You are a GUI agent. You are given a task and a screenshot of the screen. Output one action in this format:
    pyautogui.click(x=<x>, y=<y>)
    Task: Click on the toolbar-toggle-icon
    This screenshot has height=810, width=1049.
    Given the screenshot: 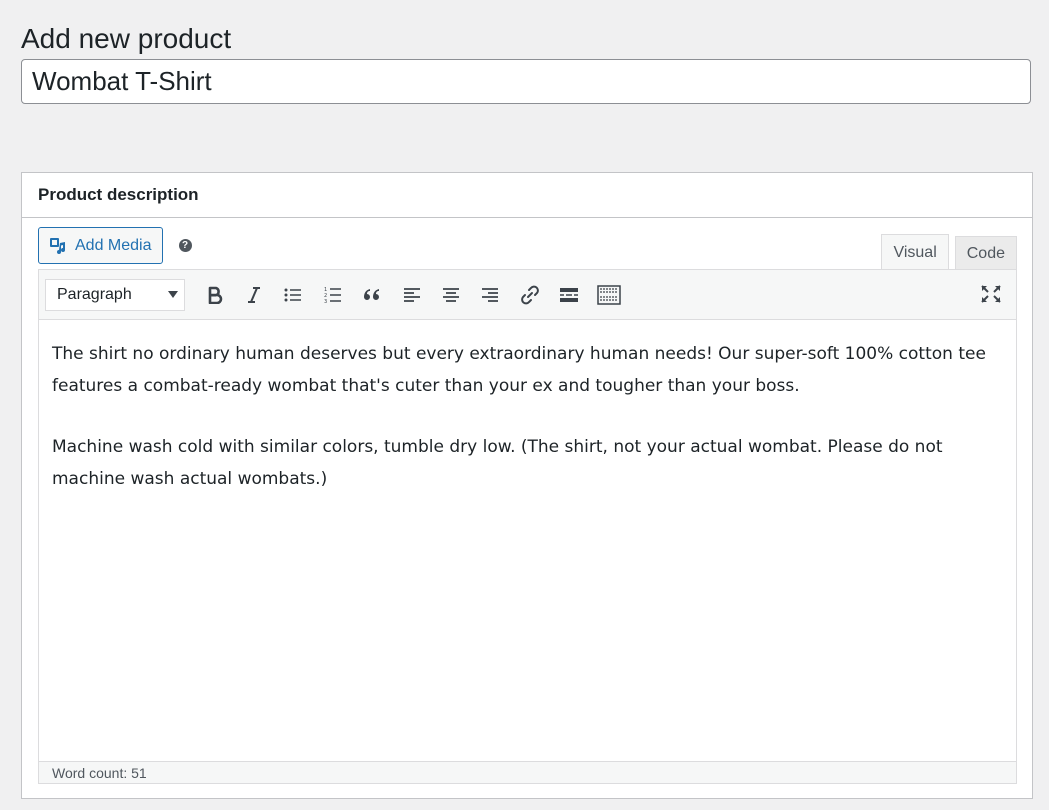 What is the action you would take?
    pyautogui.click(x=608, y=294)
    